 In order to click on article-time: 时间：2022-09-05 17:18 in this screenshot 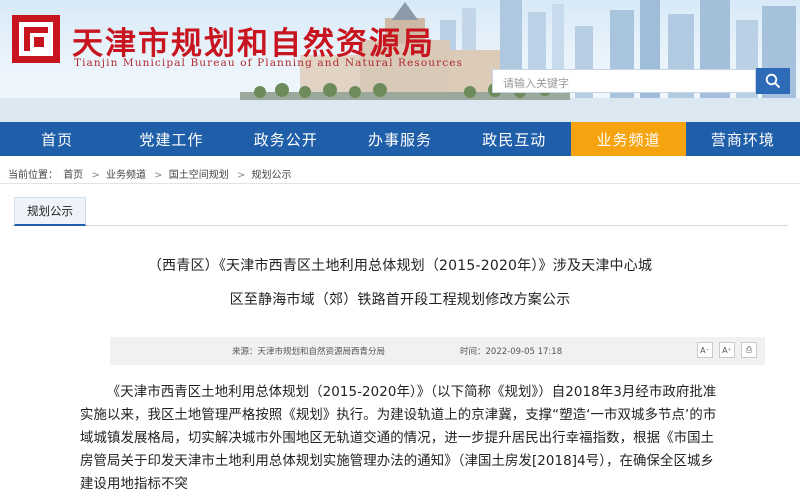, I will do `click(511, 352)`.